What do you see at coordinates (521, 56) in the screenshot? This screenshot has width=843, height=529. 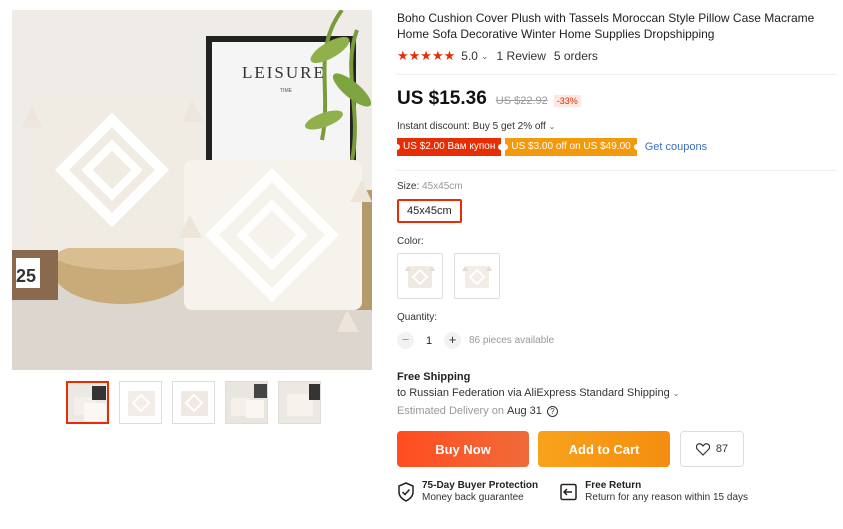 I see `reviews-link: 1 Review` at bounding box center [521, 56].